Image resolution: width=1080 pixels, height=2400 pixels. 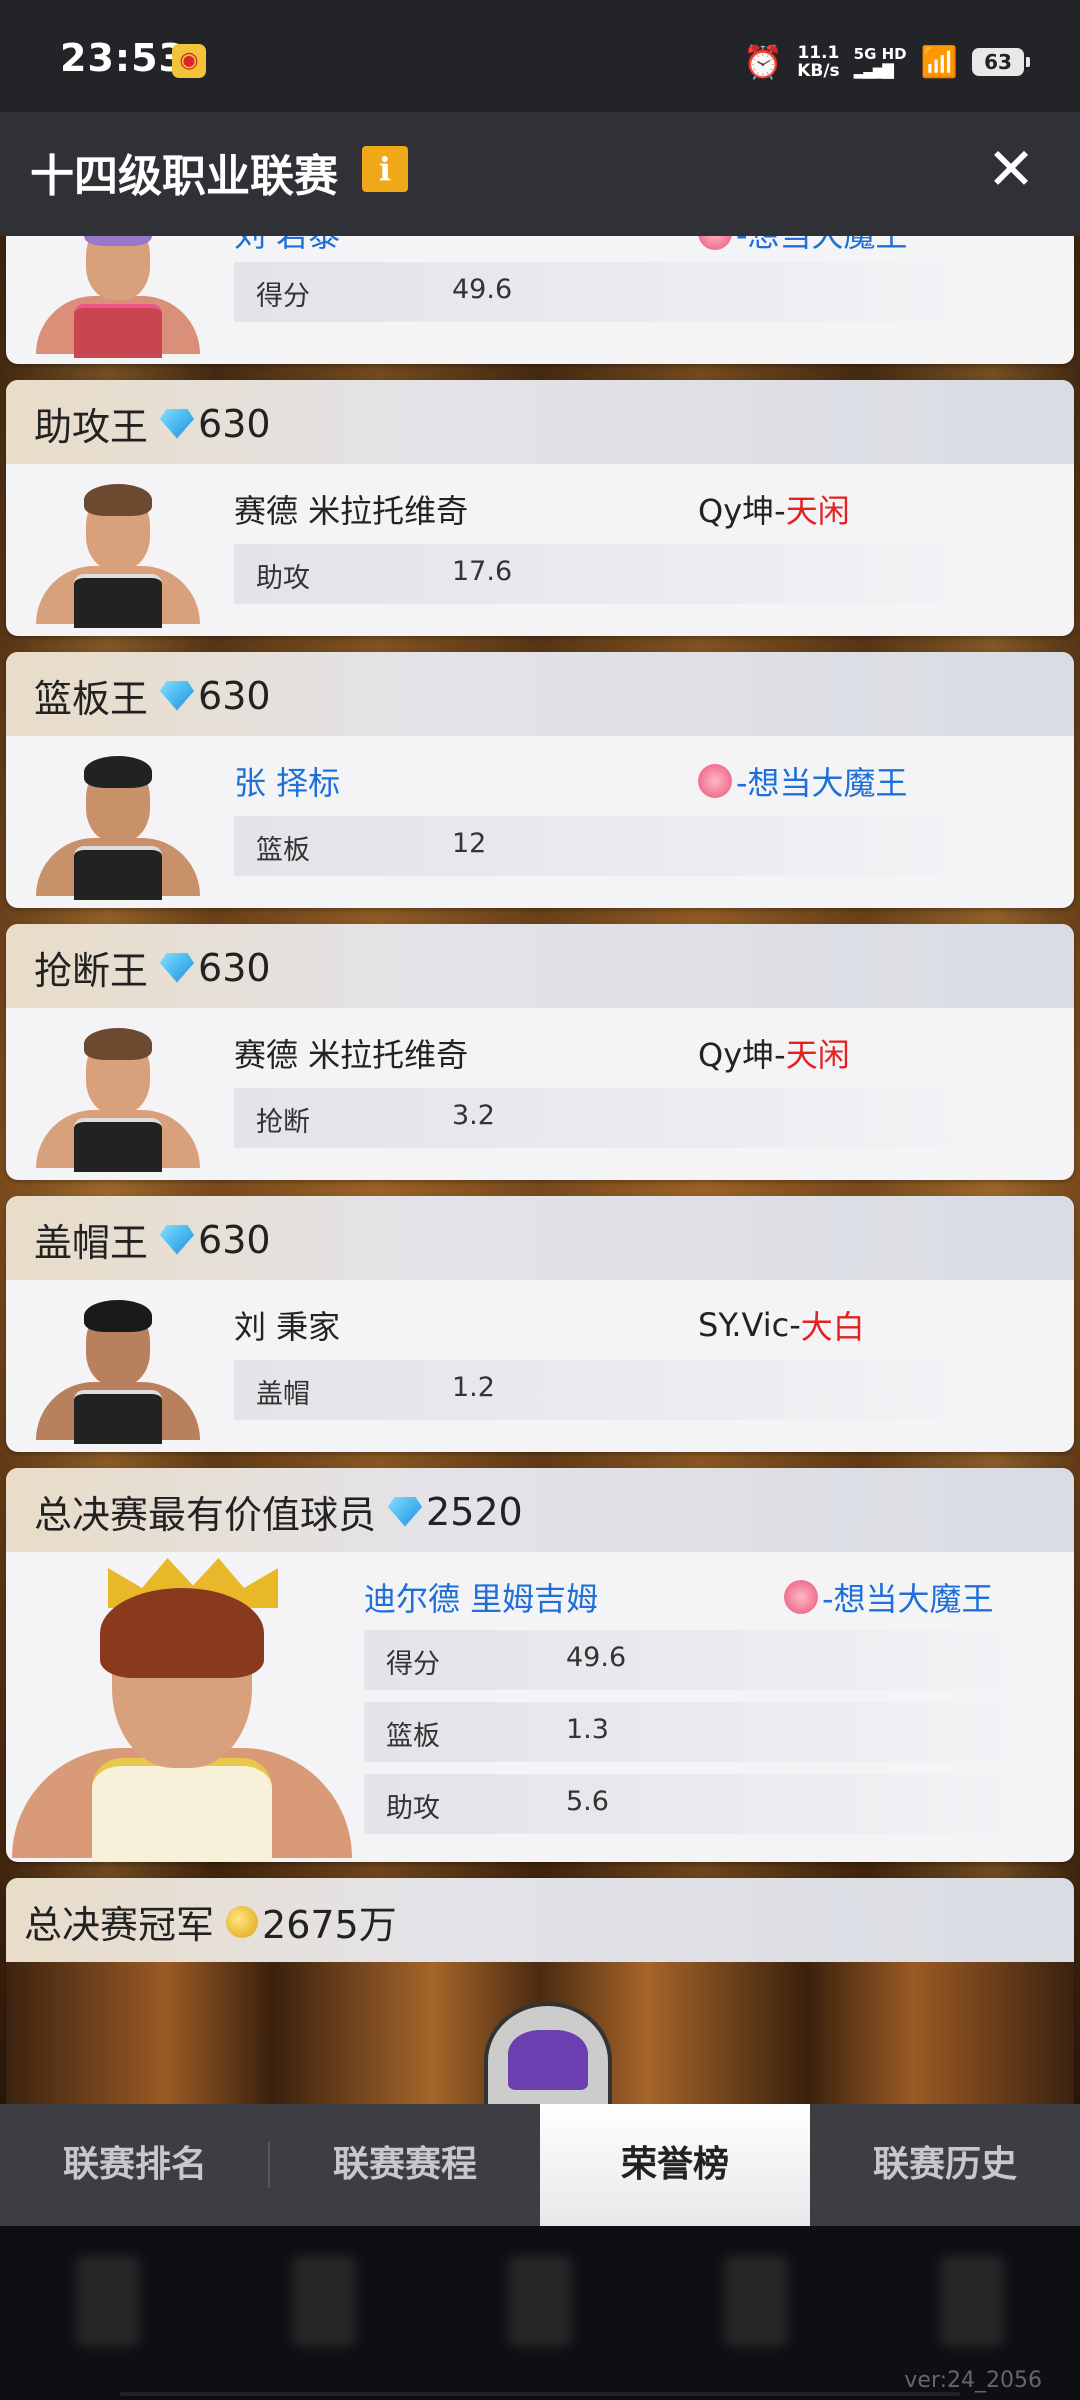 What do you see at coordinates (763, 62) in the screenshot?
I see `alarm-icon: ⏰` at bounding box center [763, 62].